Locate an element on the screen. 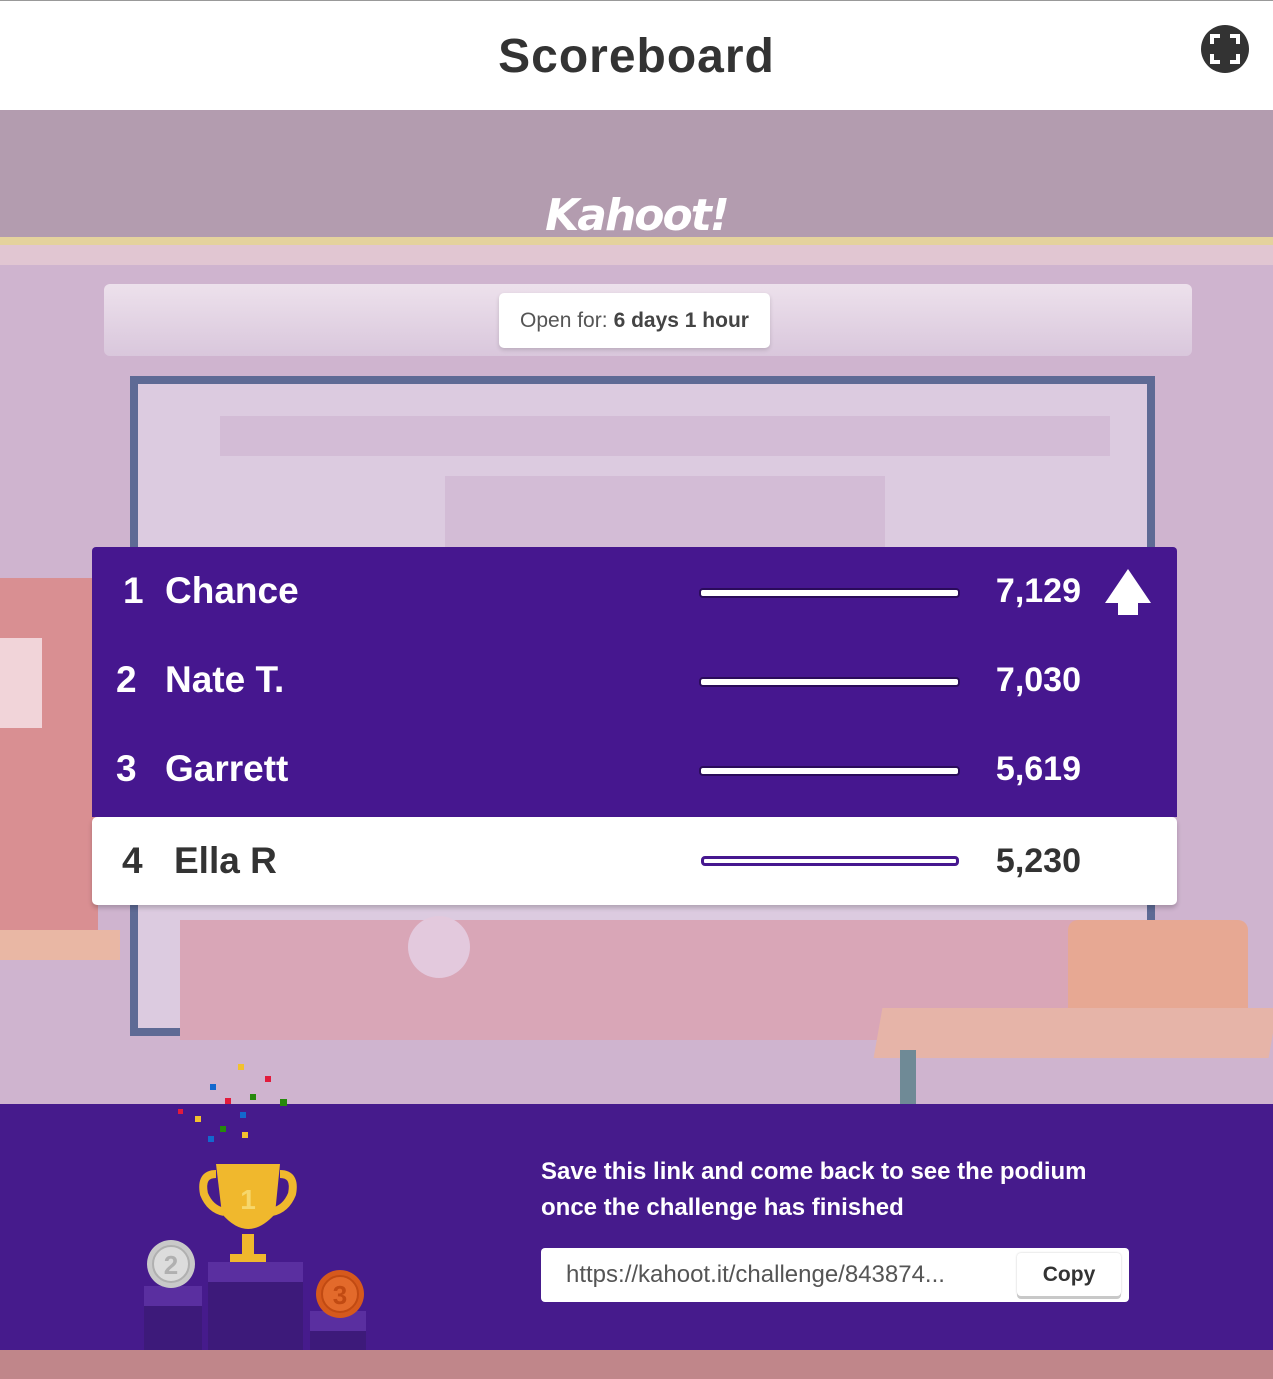 The width and height of the screenshot is (1273, 1379). scoreboard-row: 2 Nate T. 7,030 is located at coordinates (634, 680).